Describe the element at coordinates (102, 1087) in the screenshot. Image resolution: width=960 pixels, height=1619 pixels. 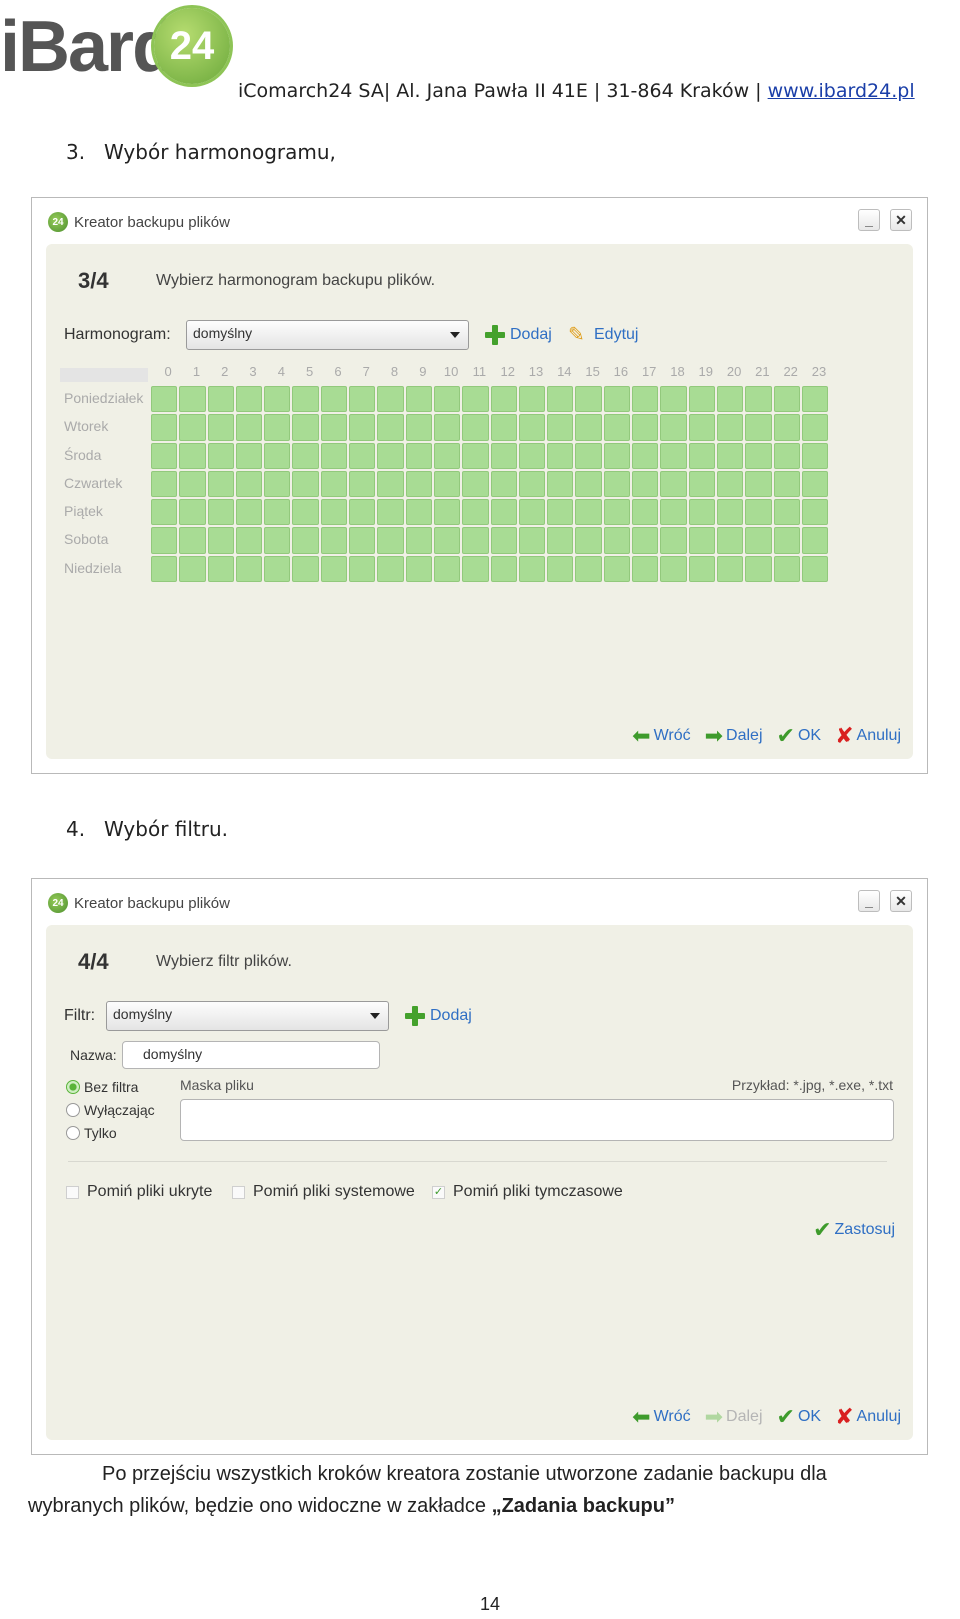
I see `radio-no-filter: Bez filtra` at that location.